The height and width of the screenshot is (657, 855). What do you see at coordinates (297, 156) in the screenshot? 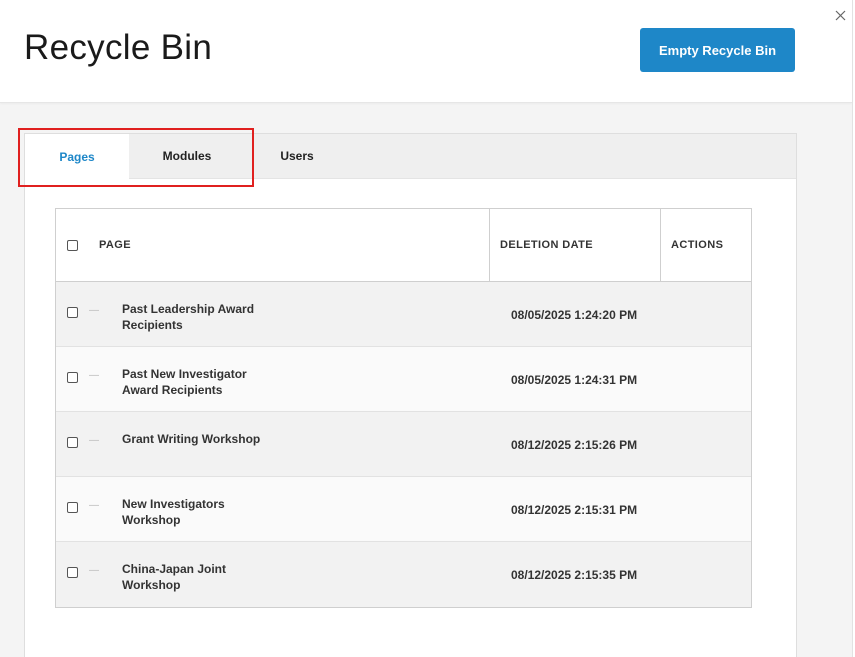
I see `tab-users: Users` at bounding box center [297, 156].